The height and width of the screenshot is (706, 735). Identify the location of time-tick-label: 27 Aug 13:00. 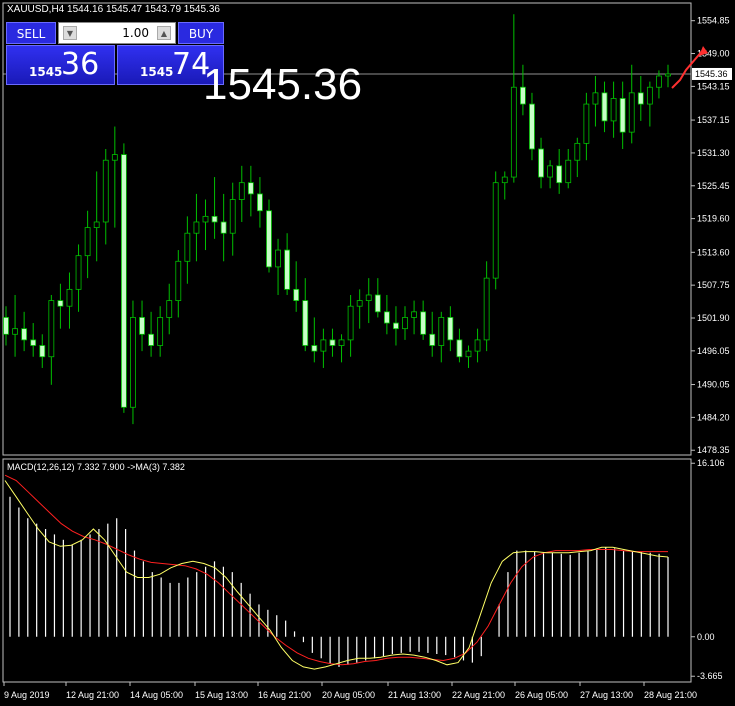
(606, 695).